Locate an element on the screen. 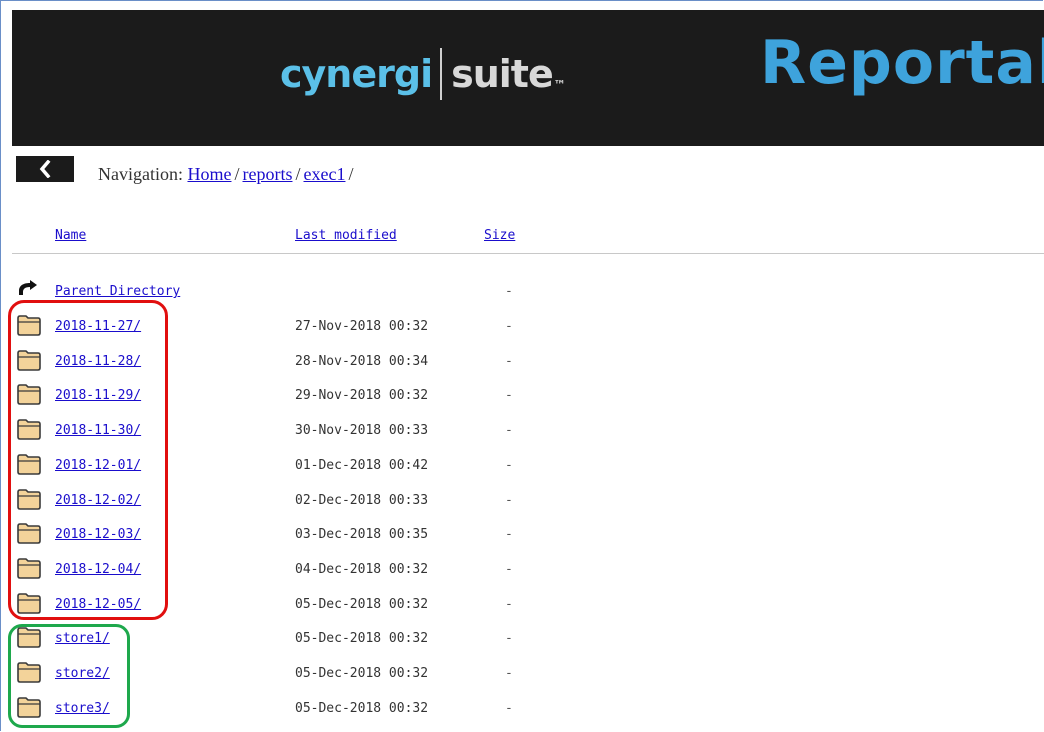  breadcrumb: Navigation: Home / reports / exec1/ is located at coordinates (227, 174).